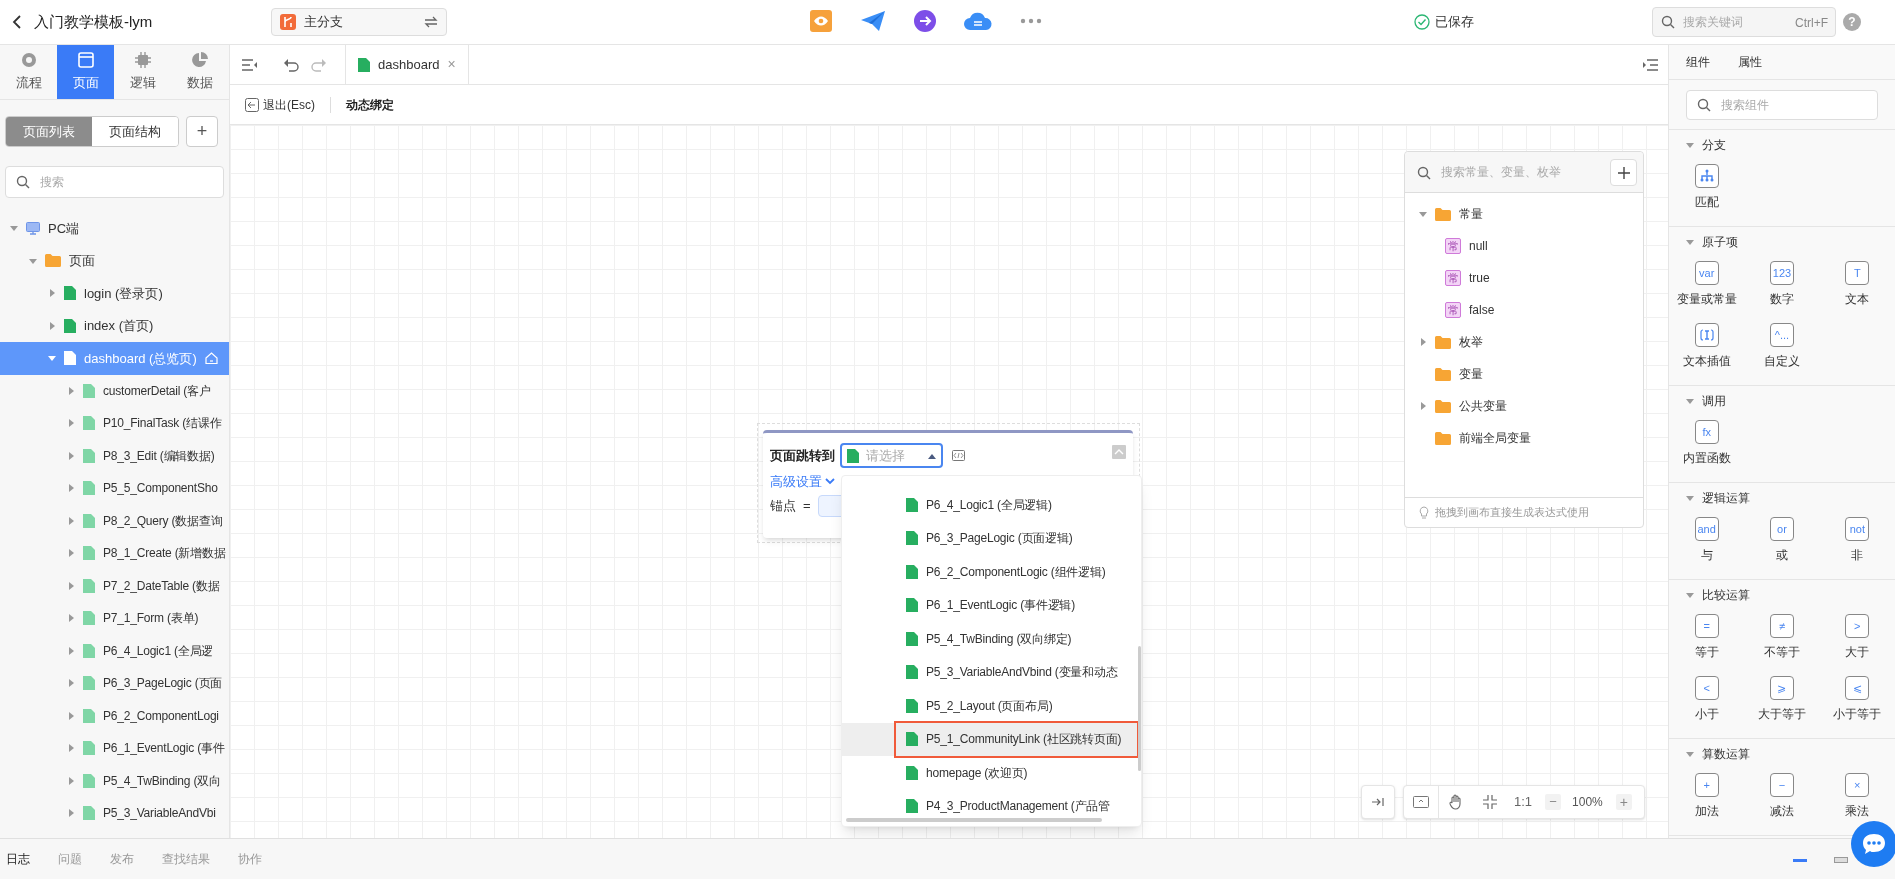  Describe the element at coordinates (407, 64) in the screenshot. I see `editor-tab: dashboard ×` at that location.